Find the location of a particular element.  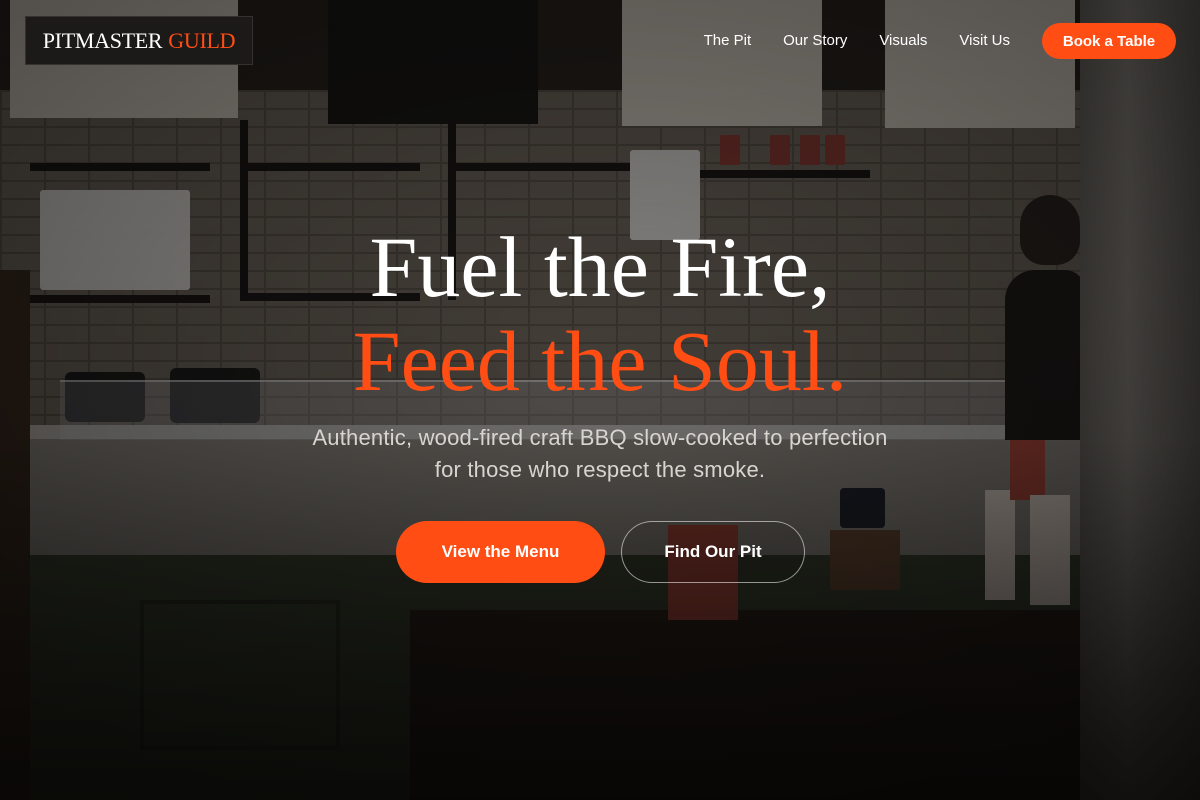

nav-link-visit-us: Visit Us is located at coordinates (984, 41).